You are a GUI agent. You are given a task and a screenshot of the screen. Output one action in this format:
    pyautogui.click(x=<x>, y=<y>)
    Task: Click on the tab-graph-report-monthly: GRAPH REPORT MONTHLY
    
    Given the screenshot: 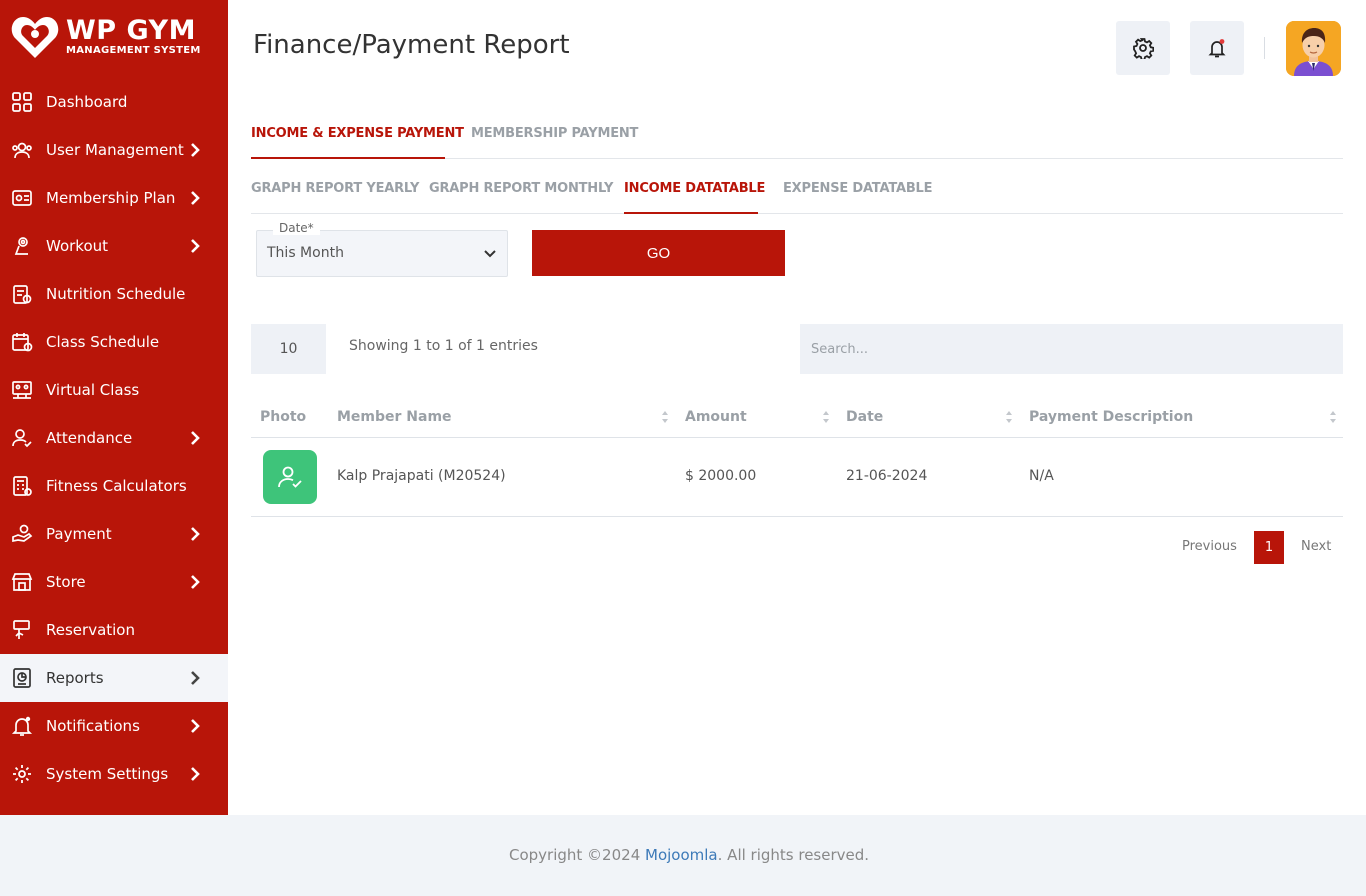 What is the action you would take?
    pyautogui.click(x=521, y=188)
    